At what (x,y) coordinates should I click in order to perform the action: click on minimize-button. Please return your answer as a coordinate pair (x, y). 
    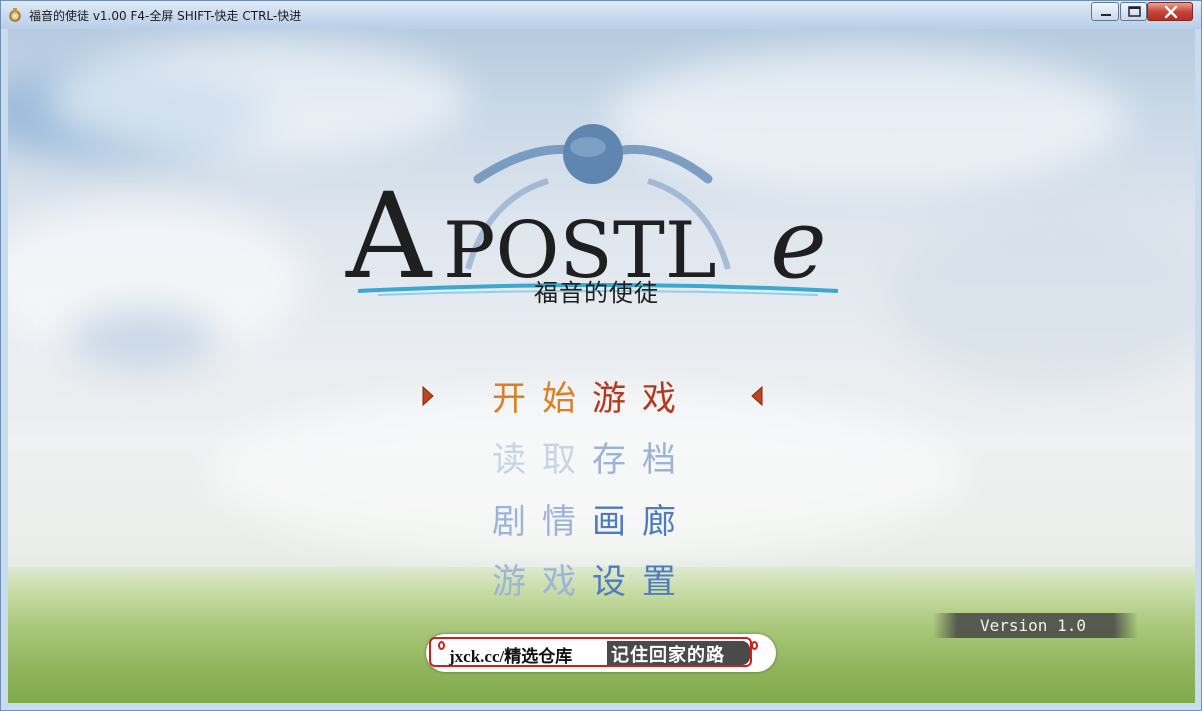
    Looking at the image, I should click on (1105, 11).